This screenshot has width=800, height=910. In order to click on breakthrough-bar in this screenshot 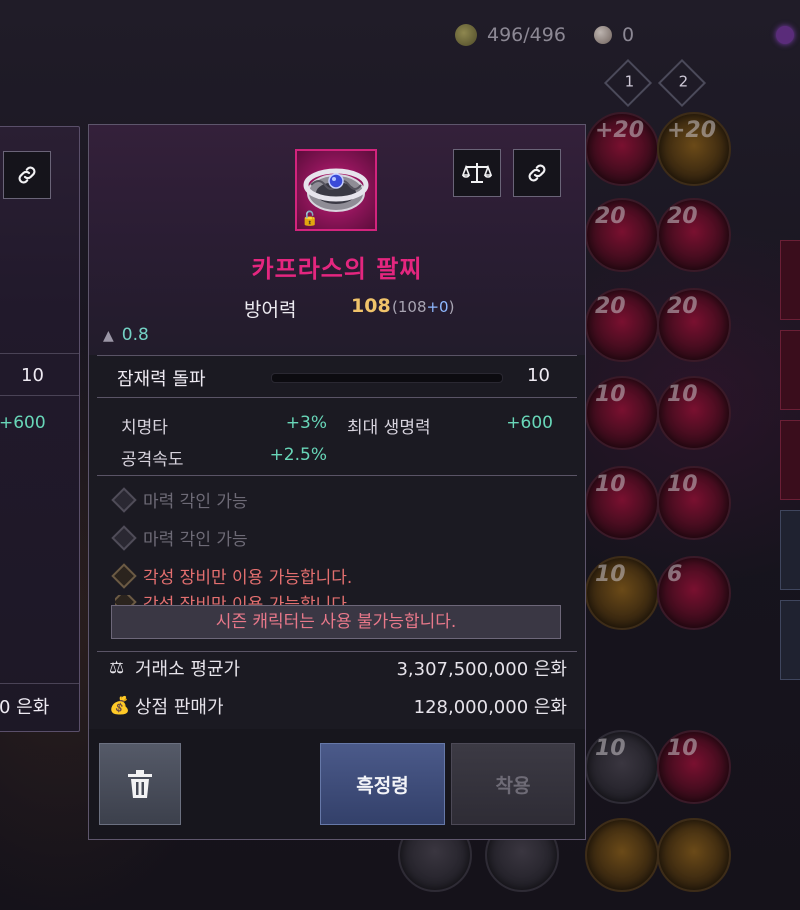, I will do `click(387, 378)`.